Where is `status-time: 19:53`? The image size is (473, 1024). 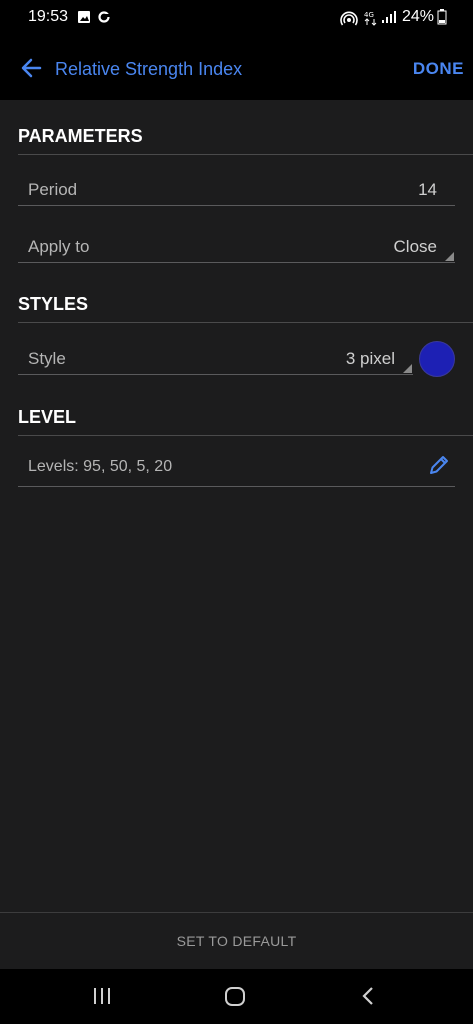
status-time: 19:53 is located at coordinates (48, 16).